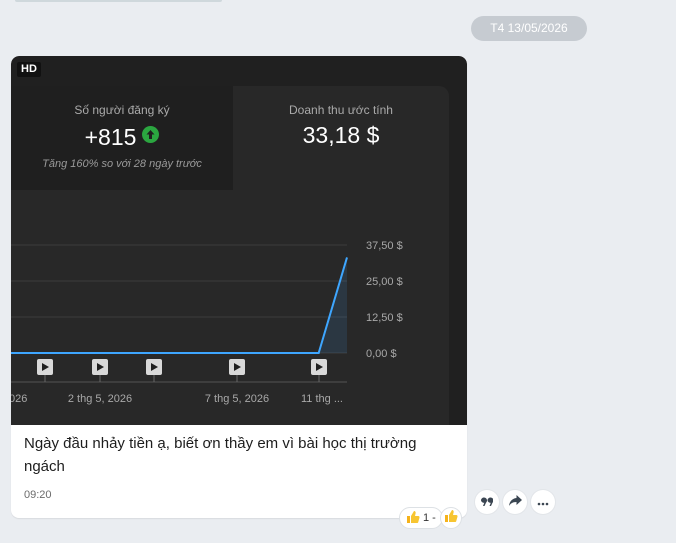 The height and width of the screenshot is (543, 676). Describe the element at coordinates (237, 399) in the screenshot. I see `x-tick-label: 7 thg 5, 2026` at that location.